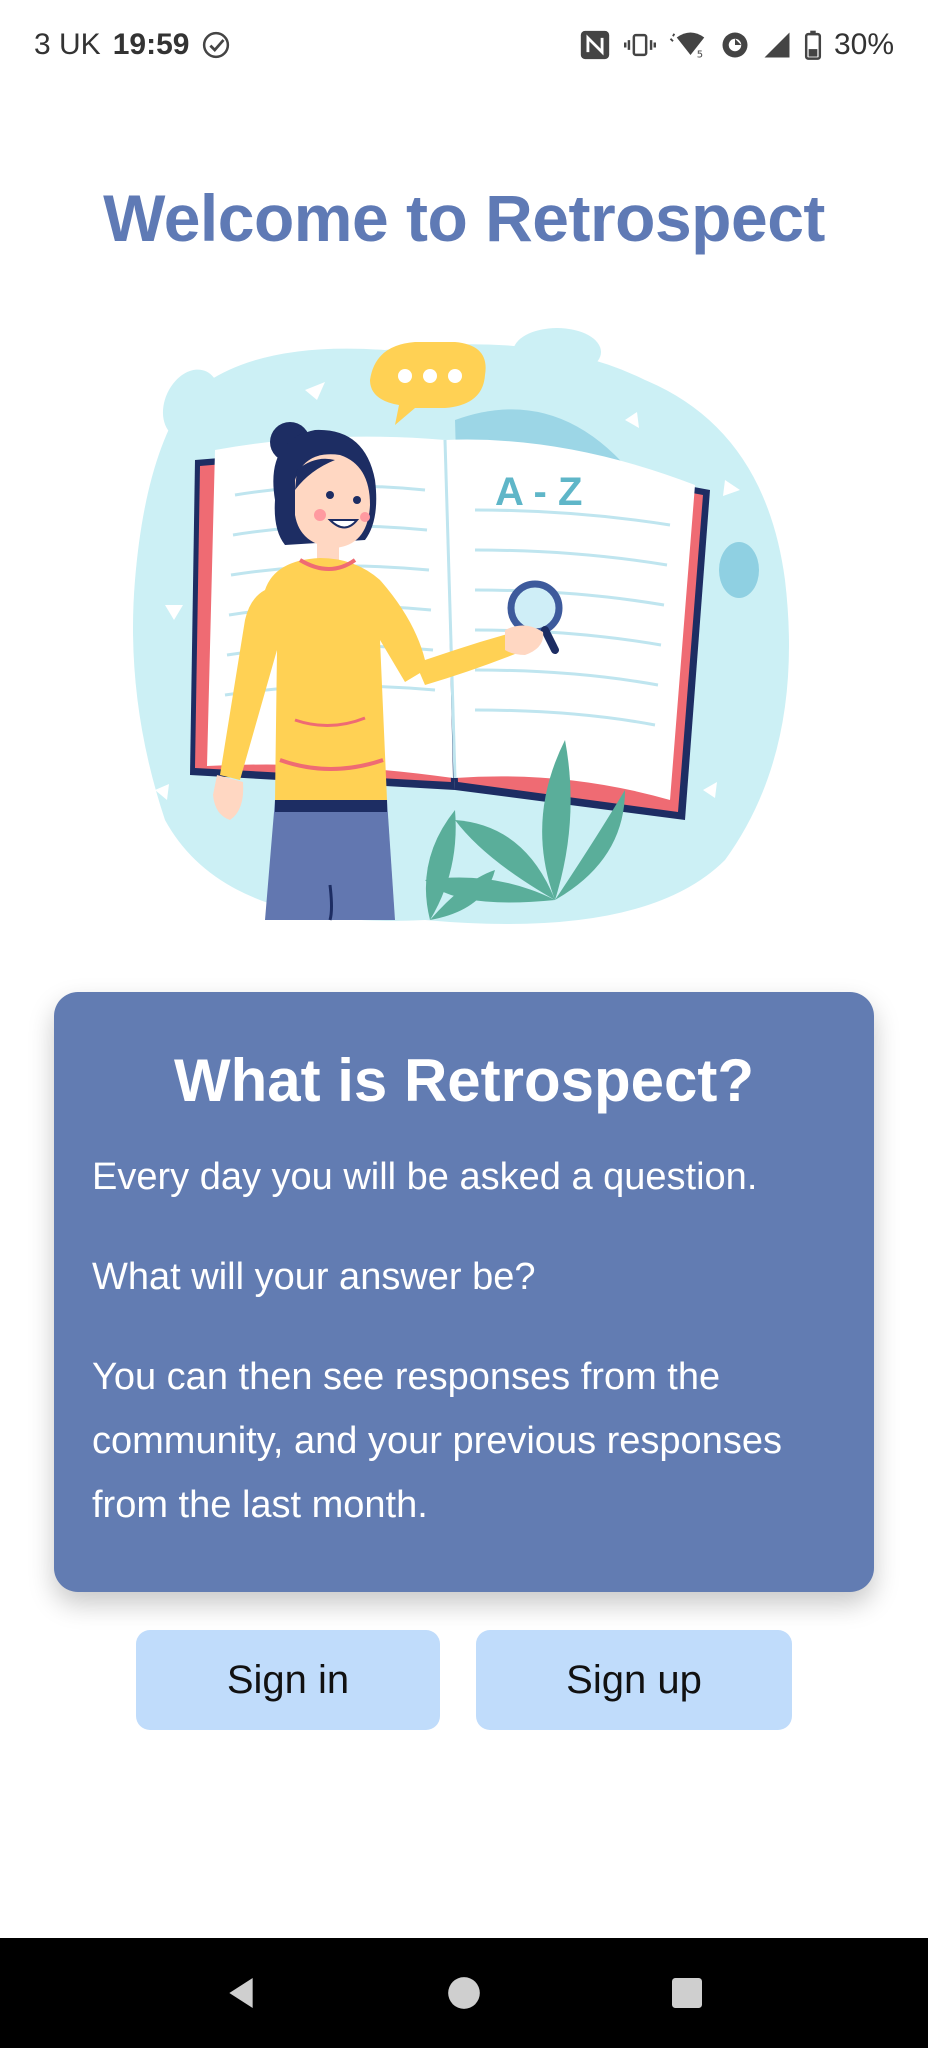 This screenshot has width=928, height=2048. What do you see at coordinates (314, 1277) in the screenshot?
I see `card-paragraph-2: What will your answer be?` at bounding box center [314, 1277].